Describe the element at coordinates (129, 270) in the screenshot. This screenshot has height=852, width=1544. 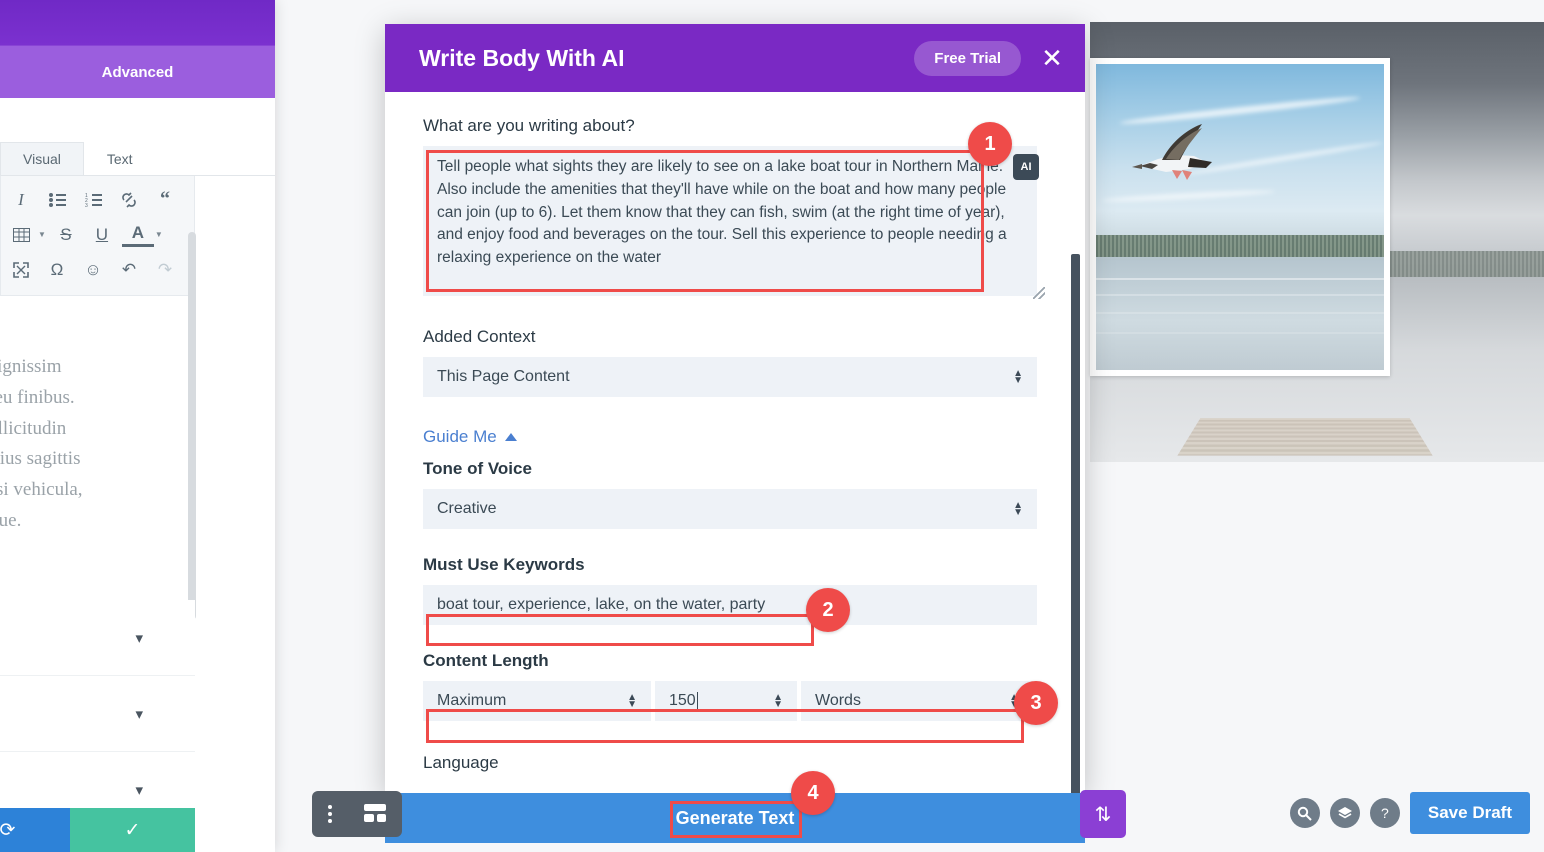
I see `undo-icon: ↶` at that location.